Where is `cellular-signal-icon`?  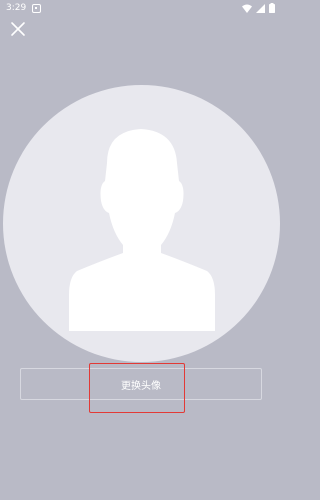 cellular-signal-icon is located at coordinates (260, 8).